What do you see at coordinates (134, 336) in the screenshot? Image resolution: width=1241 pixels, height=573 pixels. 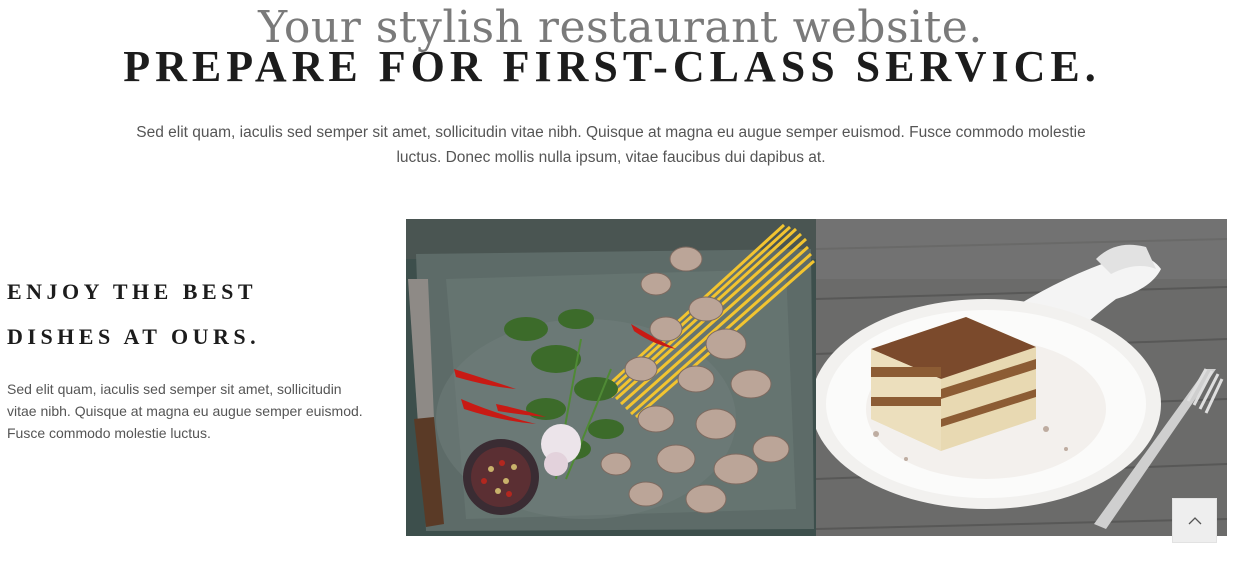 I see `feature-title-line-2: DISHES AT OURS.` at bounding box center [134, 336].